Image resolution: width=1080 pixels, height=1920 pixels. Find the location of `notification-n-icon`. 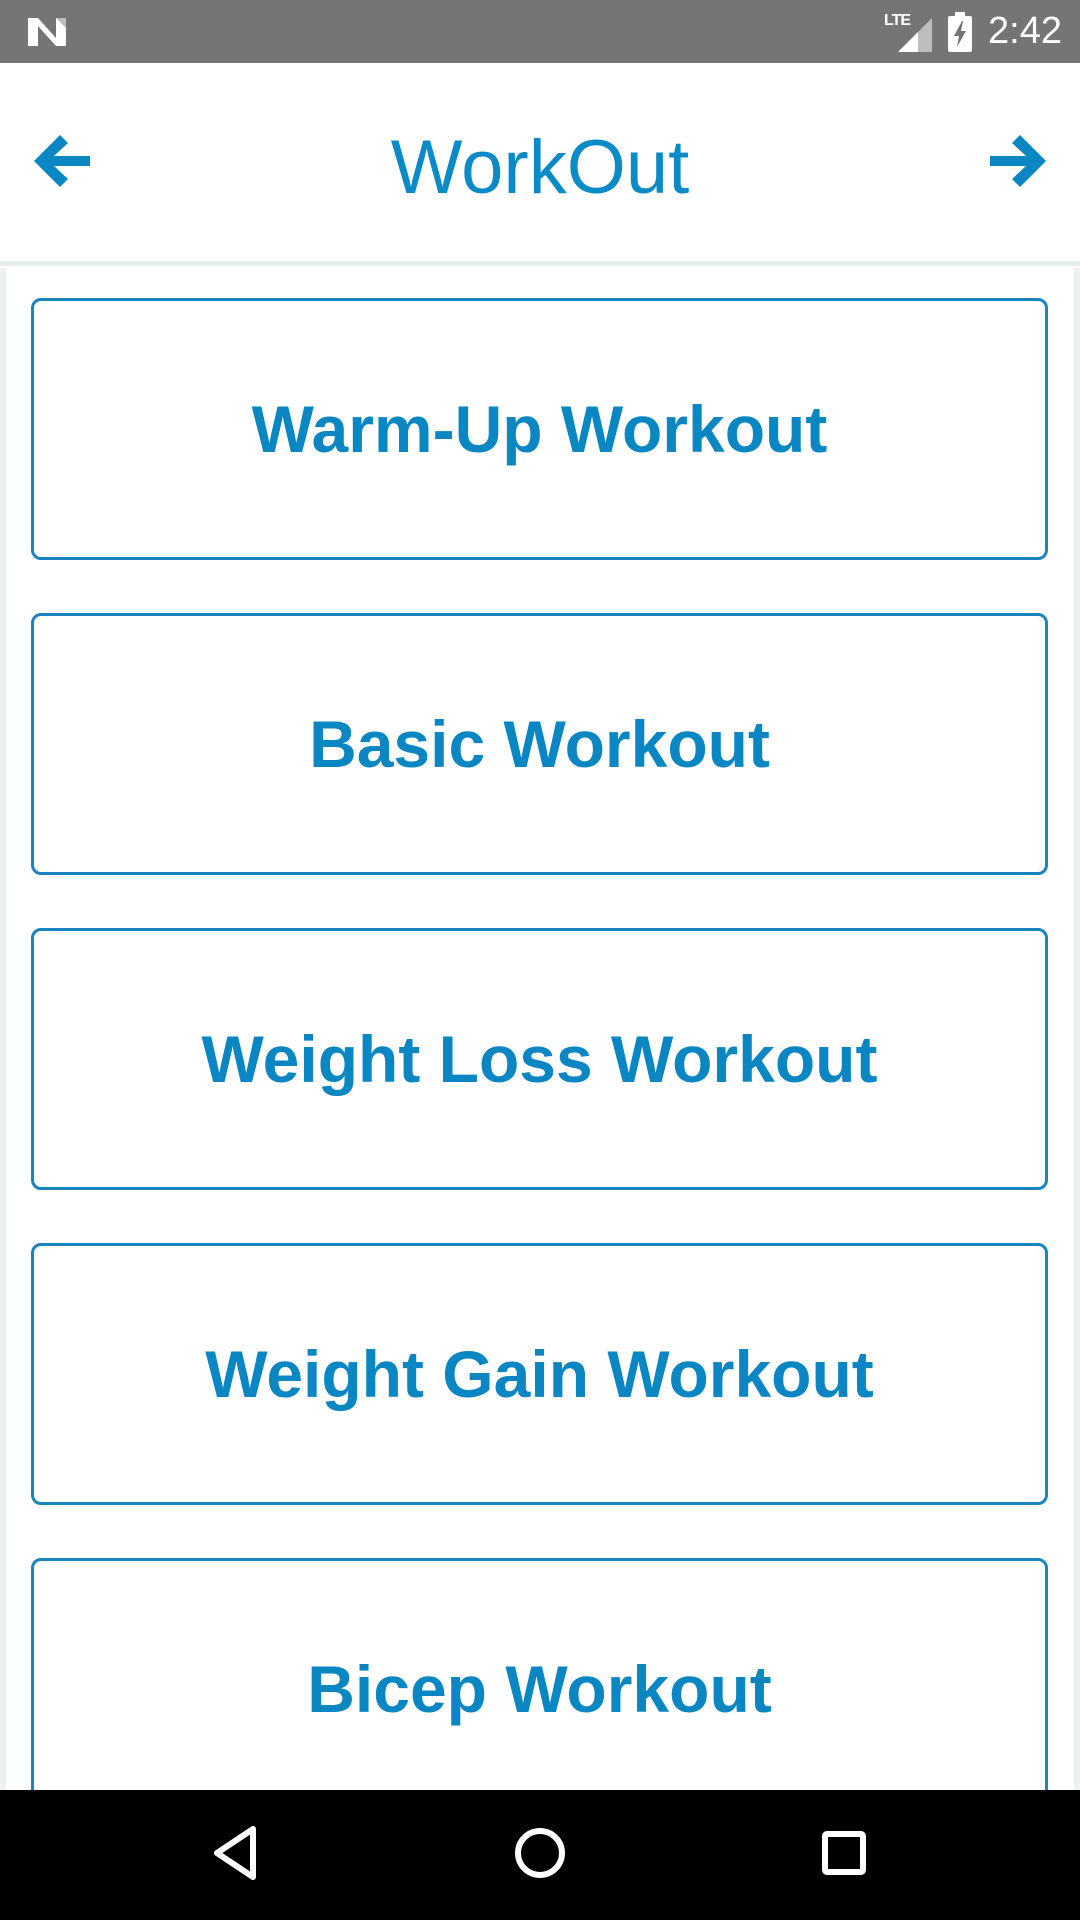

notification-n-icon is located at coordinates (47, 32).